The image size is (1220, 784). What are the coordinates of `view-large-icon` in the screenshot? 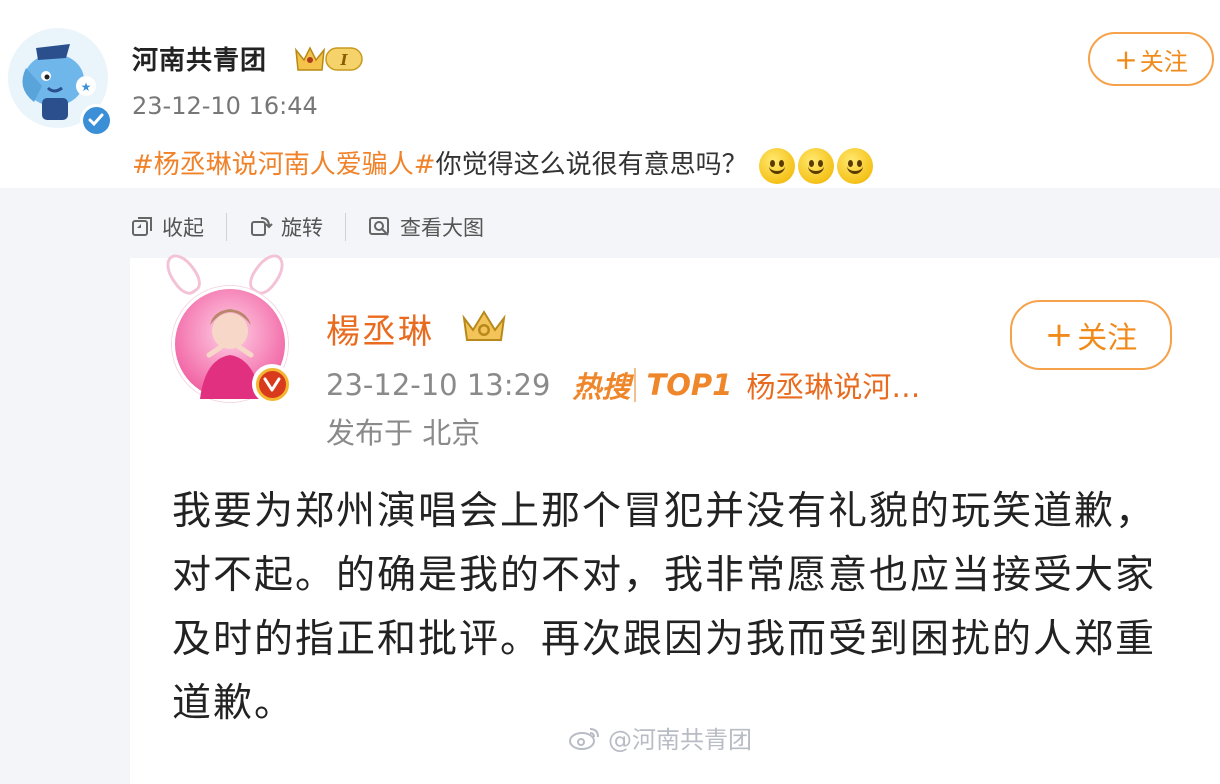 It's located at (379, 226).